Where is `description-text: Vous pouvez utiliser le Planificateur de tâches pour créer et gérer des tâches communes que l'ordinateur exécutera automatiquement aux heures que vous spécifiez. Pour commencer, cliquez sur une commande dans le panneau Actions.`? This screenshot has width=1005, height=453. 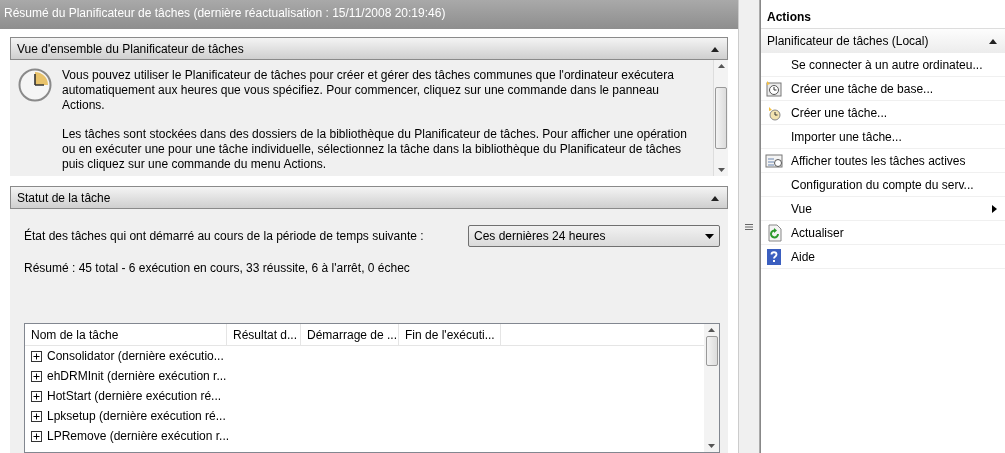
description-text: Vous pouvez utiliser le Planificateur de tâches pour créer et gérer des tâches communes que l'ordinateur exécutera automatiquement aux heures que vous spécifiez. Pour commencer, cliquez sur une commande dans le panneau Actions. is located at coordinates (368, 90).